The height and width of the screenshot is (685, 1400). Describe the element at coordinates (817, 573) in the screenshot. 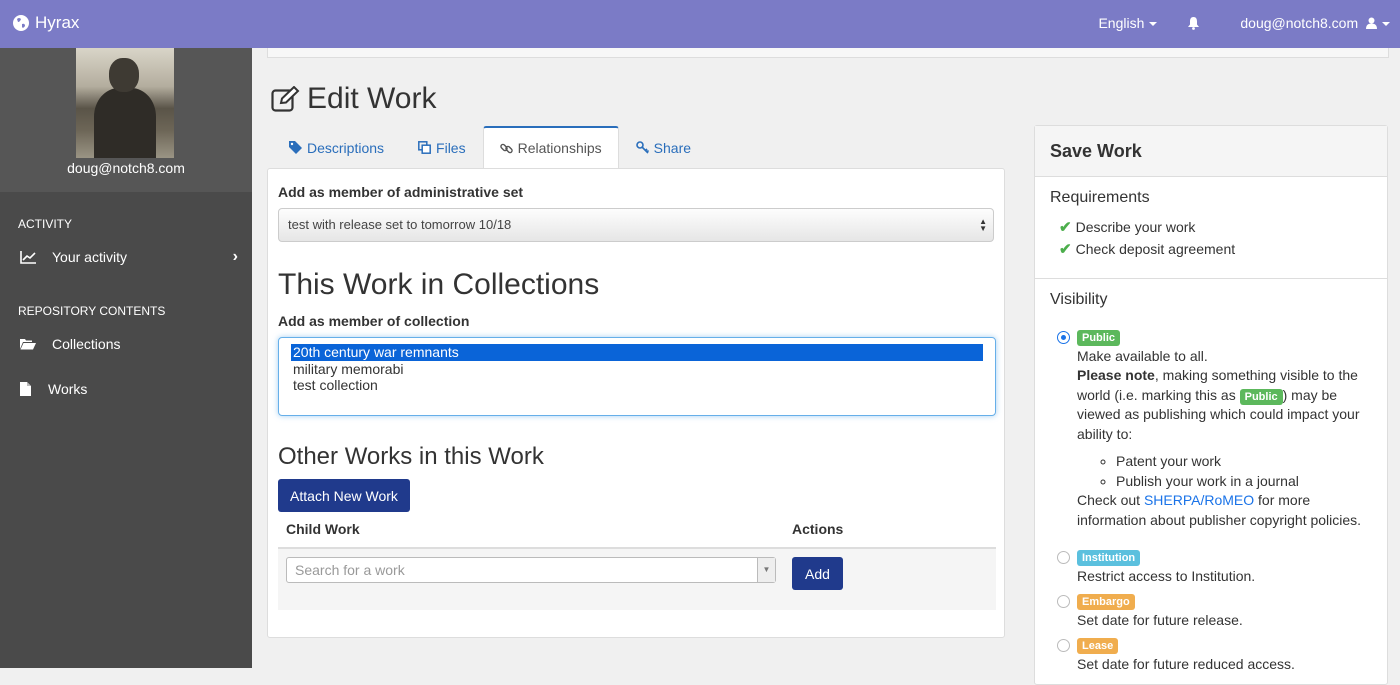

I see `add-button: Add` at that location.